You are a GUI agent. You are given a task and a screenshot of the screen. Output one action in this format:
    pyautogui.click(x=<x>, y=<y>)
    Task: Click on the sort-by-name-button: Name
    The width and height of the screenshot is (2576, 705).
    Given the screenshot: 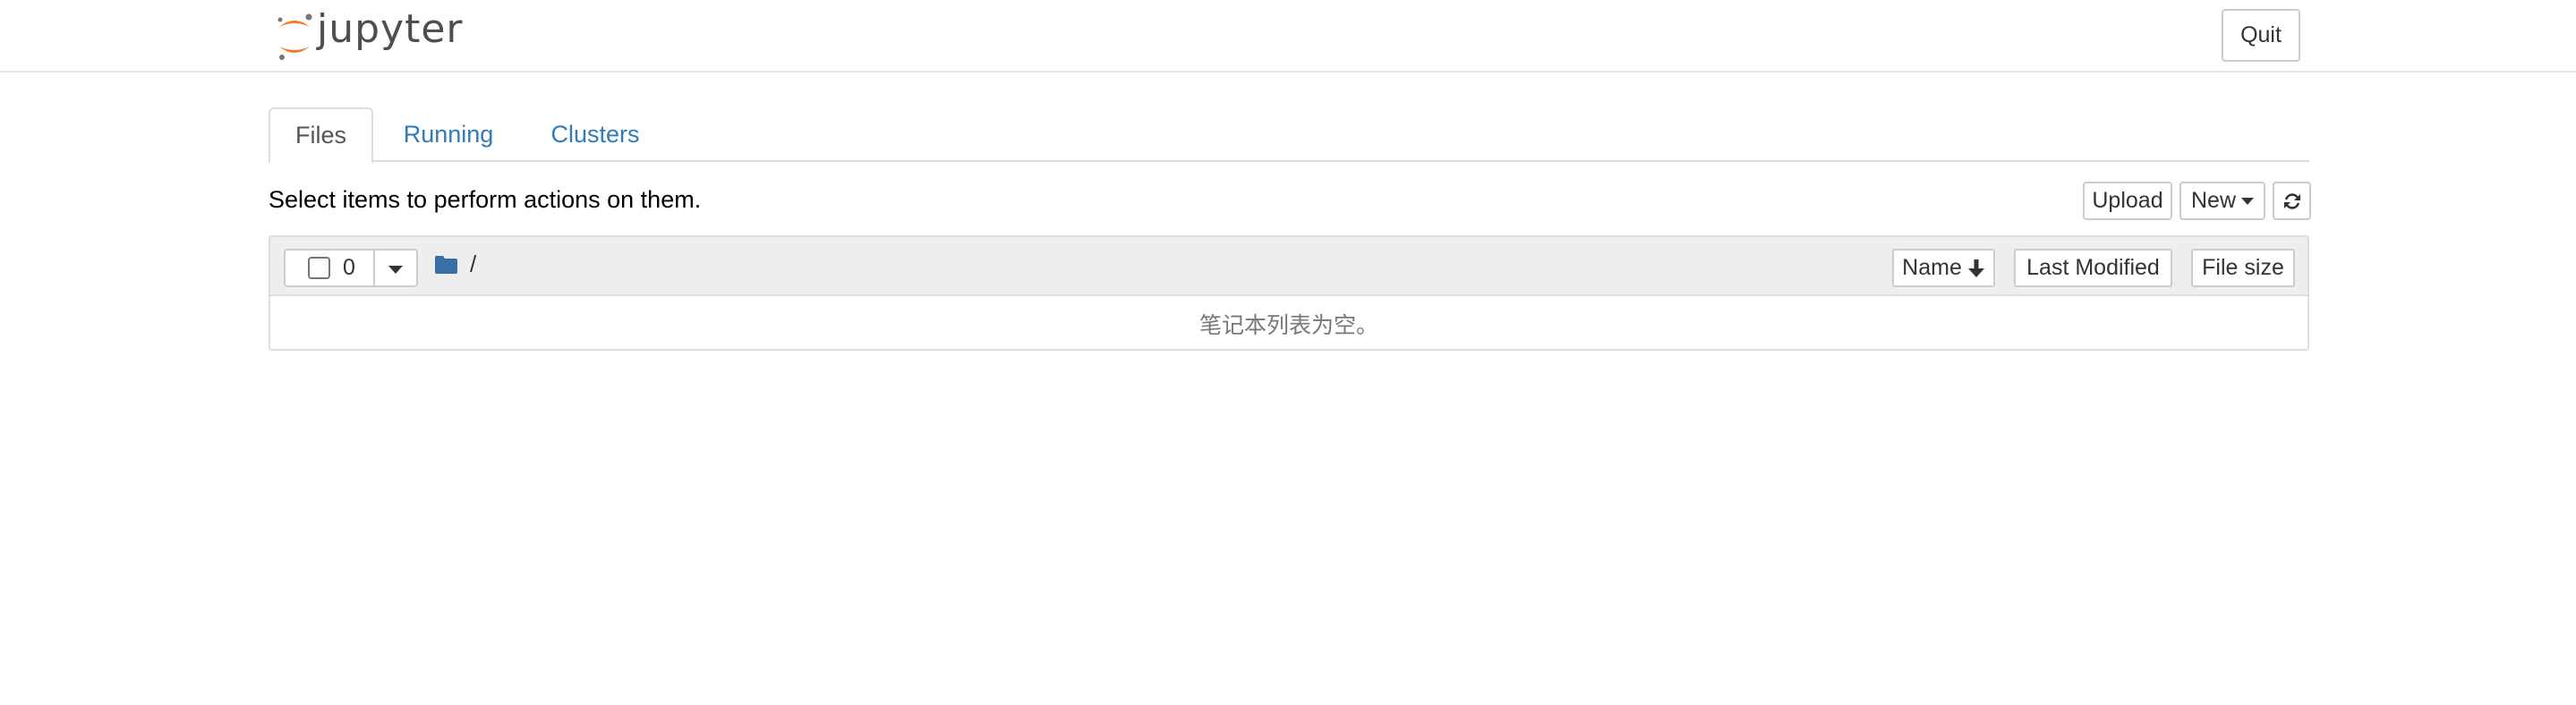 What is the action you would take?
    pyautogui.click(x=1943, y=268)
    